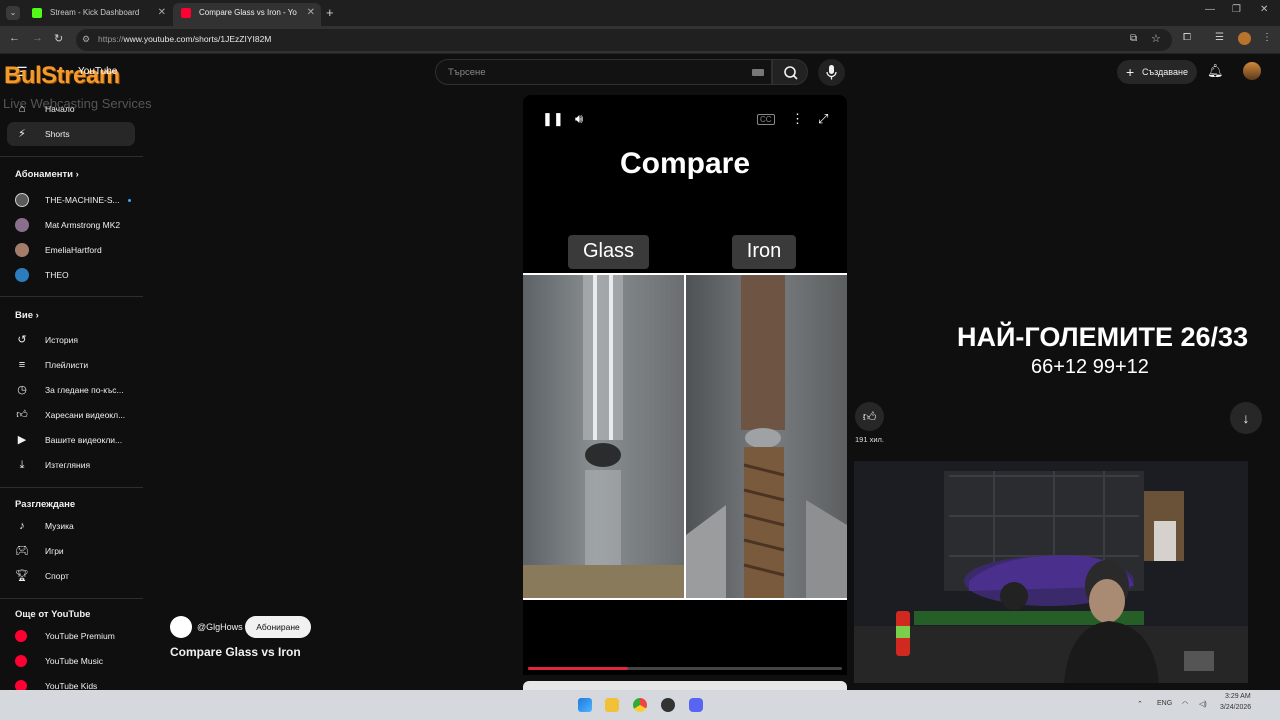 This screenshot has width=1280, height=720. I want to click on video-progress-bar, so click(685, 668).